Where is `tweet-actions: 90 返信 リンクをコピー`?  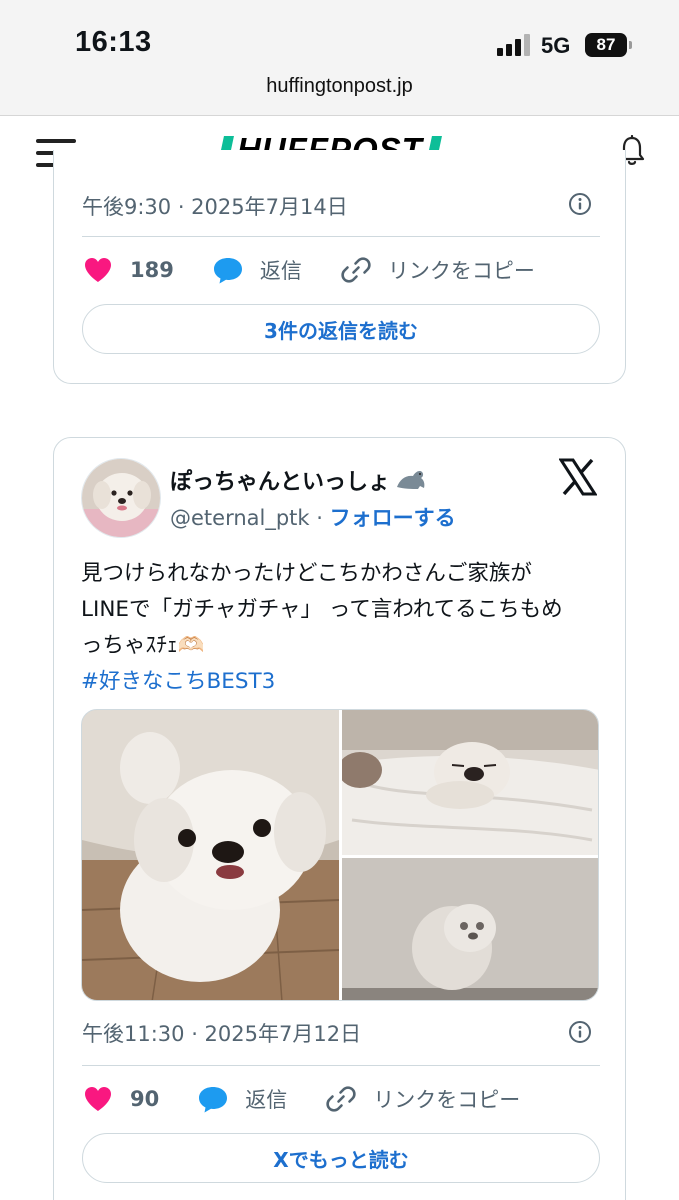
tweet-actions: 90 返信 リンクをコピー is located at coordinates (320, 1099).